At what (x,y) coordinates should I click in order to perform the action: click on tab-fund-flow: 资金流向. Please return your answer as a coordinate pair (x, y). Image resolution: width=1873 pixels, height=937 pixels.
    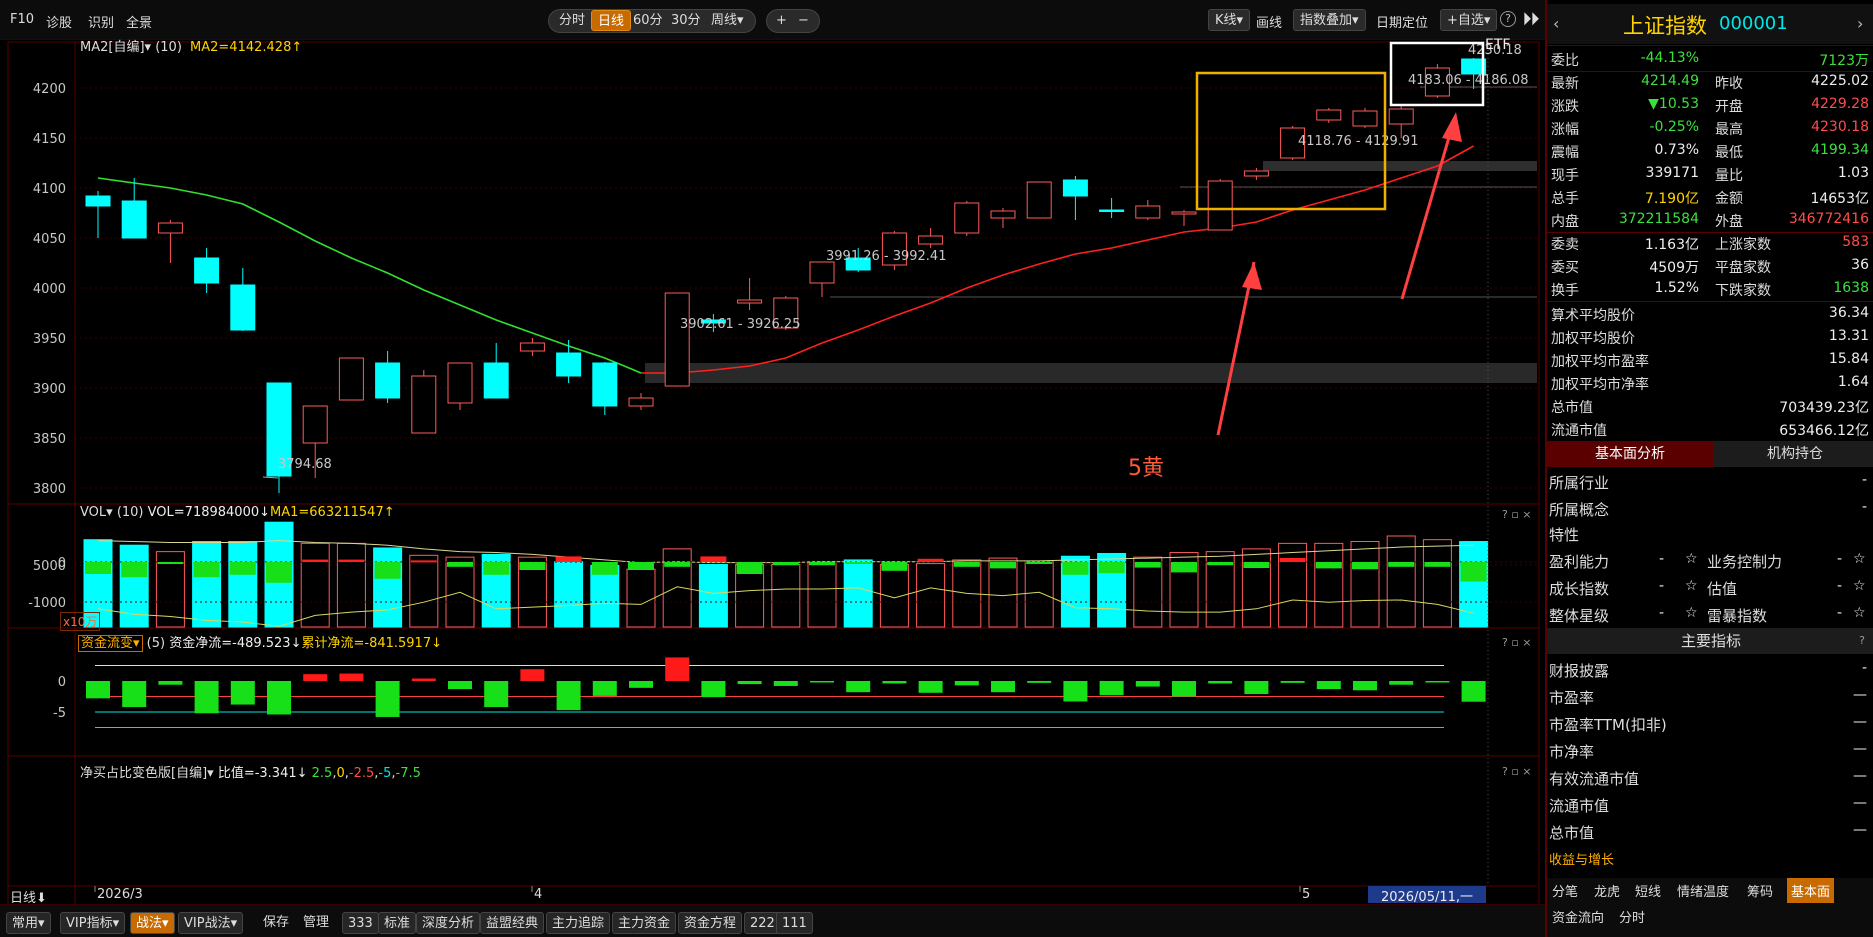
    Looking at the image, I should click on (1578, 916).